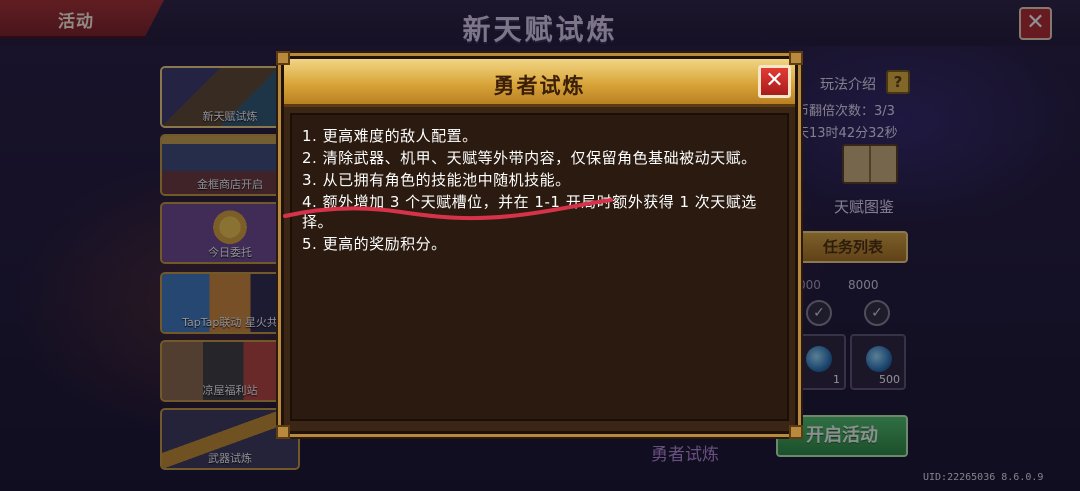  I want to click on annotation-stroke, so click(448, 209).